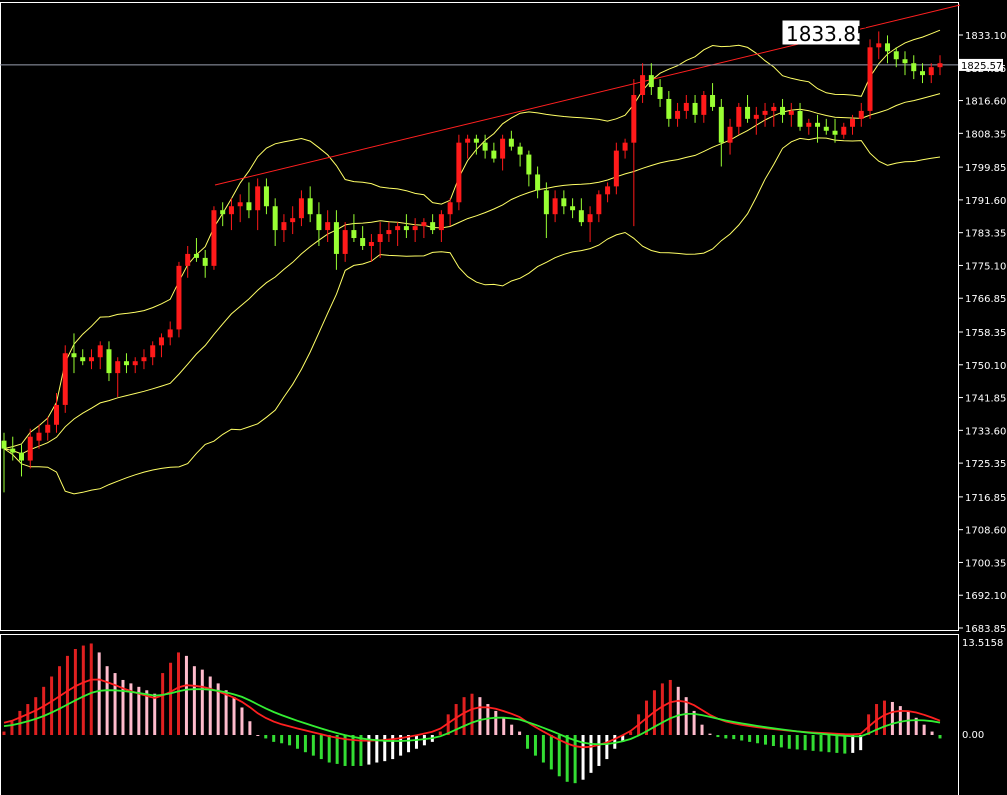 Image resolution: width=1007 pixels, height=795 pixels. Describe the element at coordinates (825, 33) in the screenshot. I see `annotation-box: 1833.85` at that location.